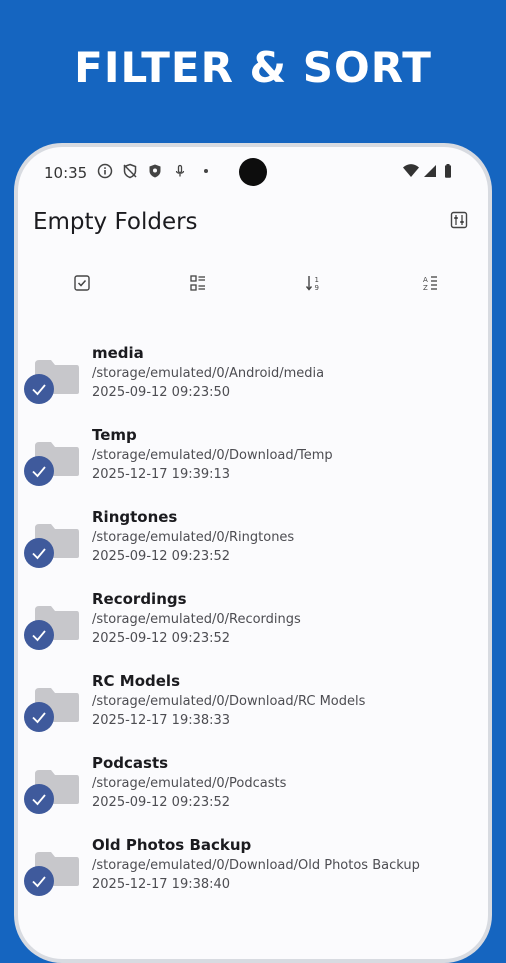 This screenshot has width=506, height=963. I want to click on list-view-icon, so click(198, 285).